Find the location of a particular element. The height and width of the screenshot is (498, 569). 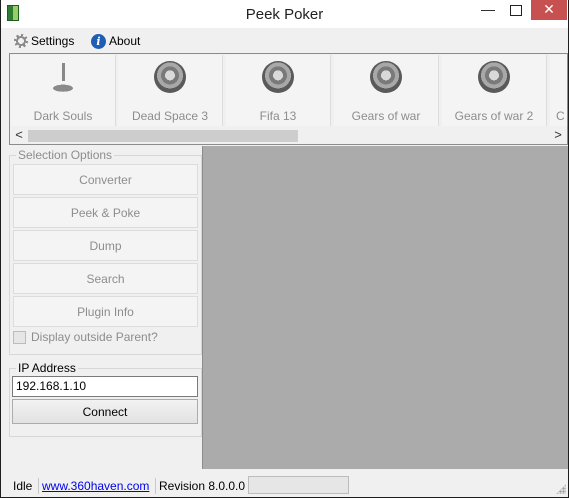

scroll-right-arrow: > is located at coordinates (558, 135).